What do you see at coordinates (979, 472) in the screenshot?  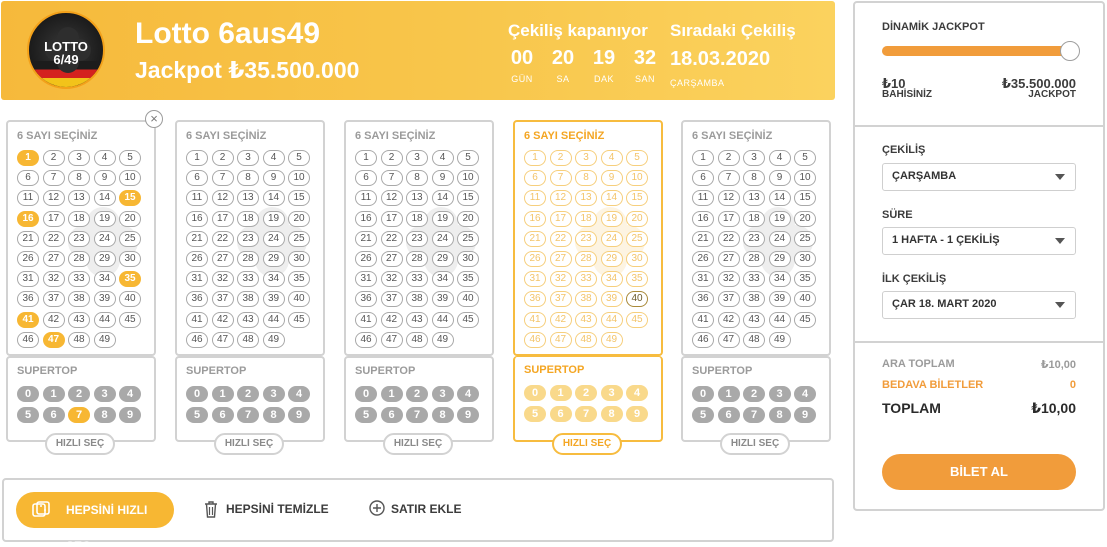 I see `buy-ticket-button: BİLET AL` at bounding box center [979, 472].